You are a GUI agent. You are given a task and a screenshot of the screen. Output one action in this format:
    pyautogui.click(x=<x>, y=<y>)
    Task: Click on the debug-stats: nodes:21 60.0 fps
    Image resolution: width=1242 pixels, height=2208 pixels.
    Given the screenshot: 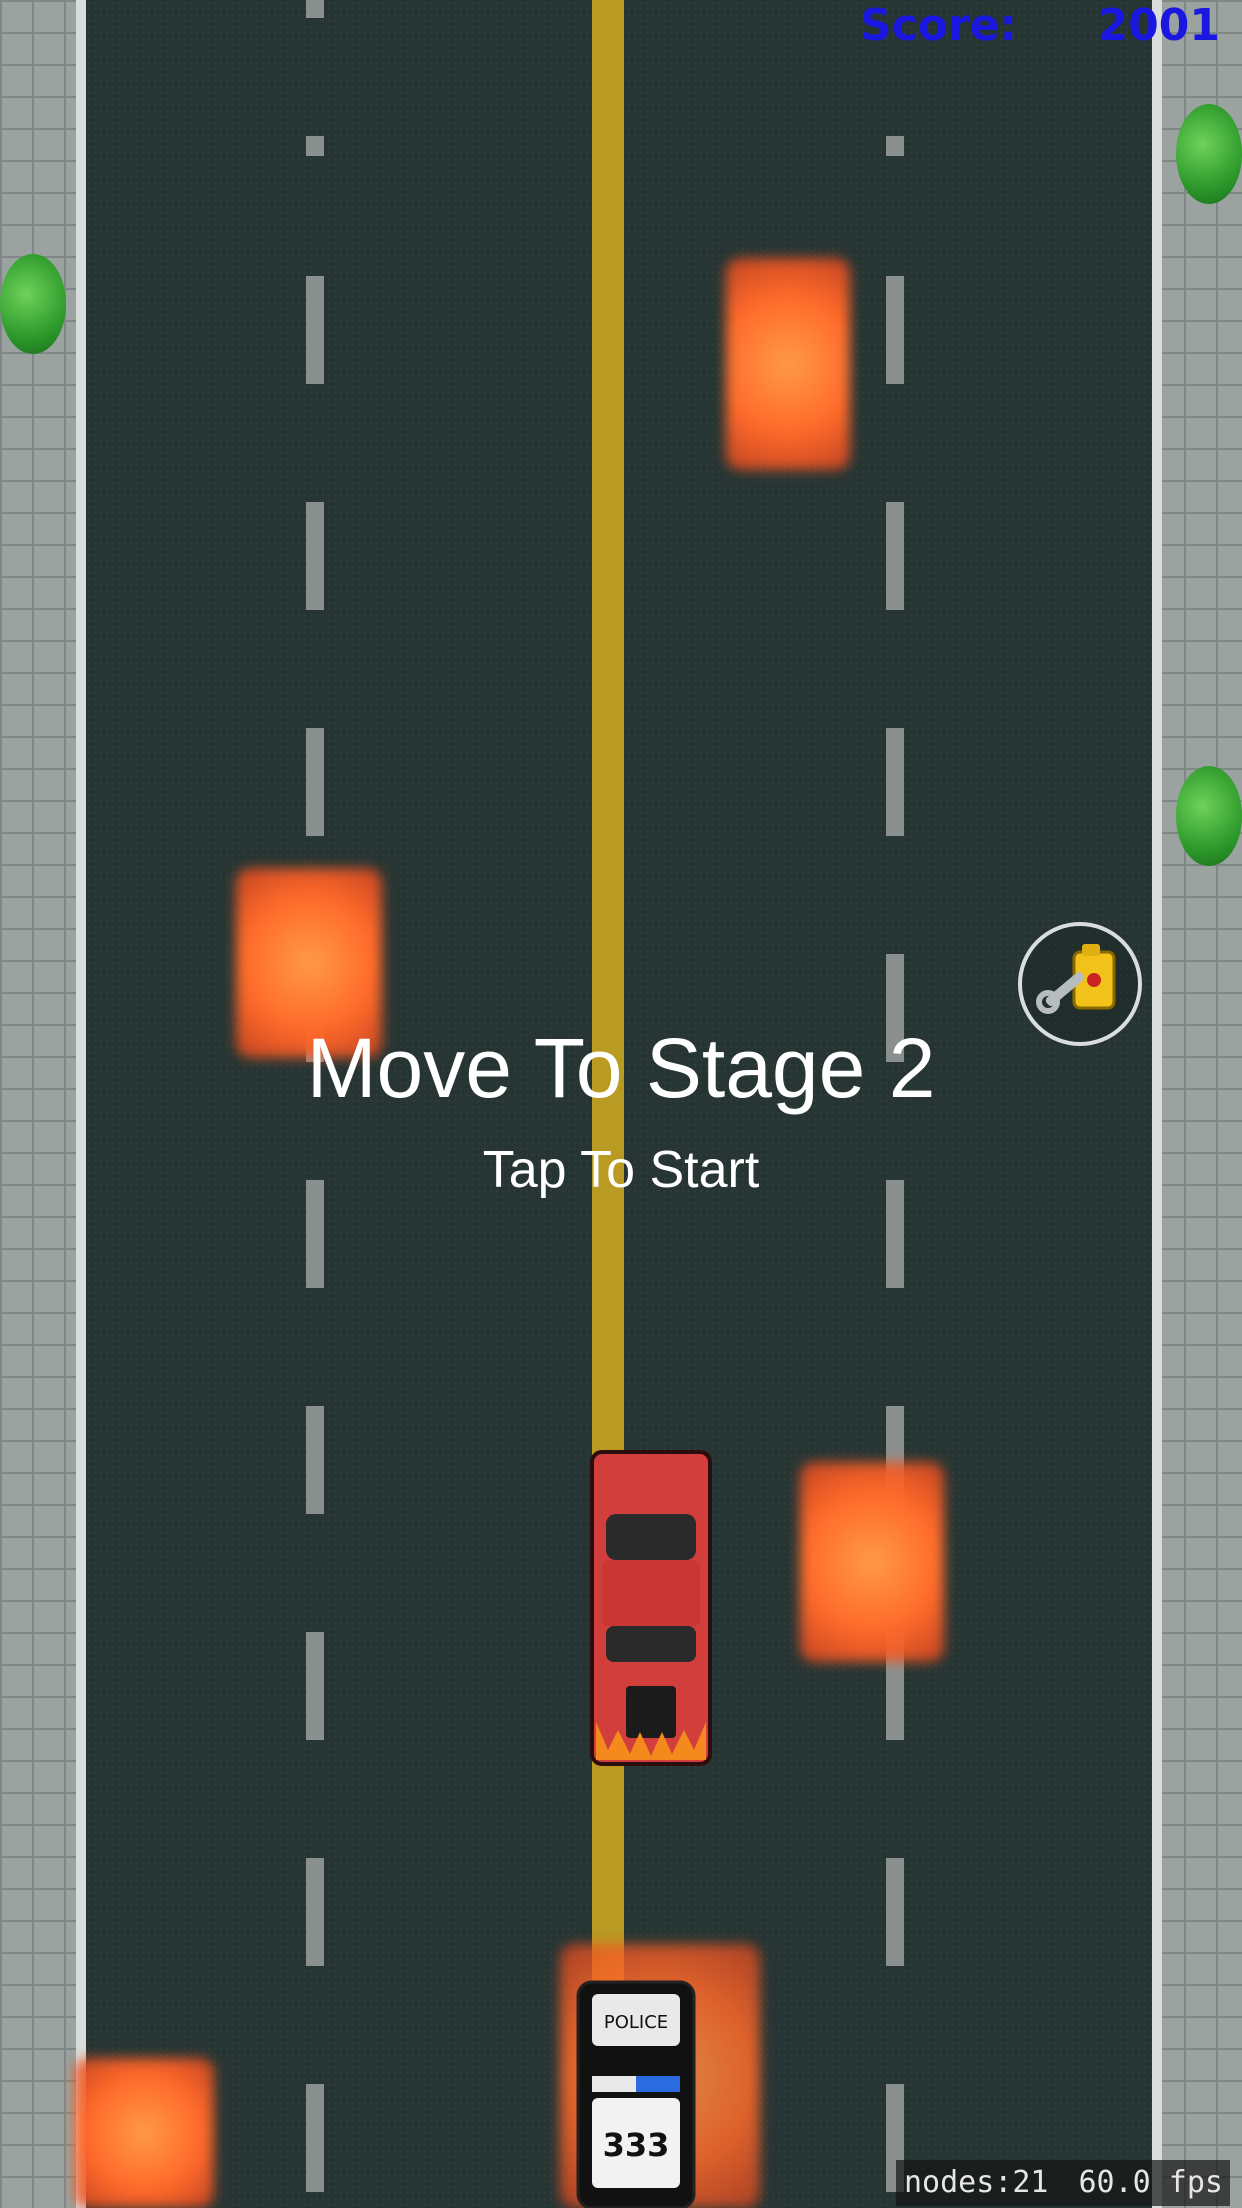 What is the action you would take?
    pyautogui.click(x=1063, y=2183)
    